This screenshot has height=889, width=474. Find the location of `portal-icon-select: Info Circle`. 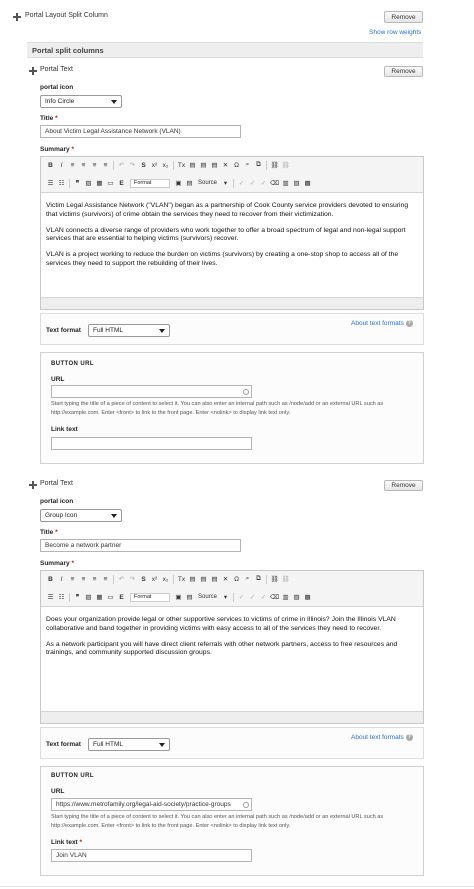

portal-icon-select: Info Circle is located at coordinates (81, 101).